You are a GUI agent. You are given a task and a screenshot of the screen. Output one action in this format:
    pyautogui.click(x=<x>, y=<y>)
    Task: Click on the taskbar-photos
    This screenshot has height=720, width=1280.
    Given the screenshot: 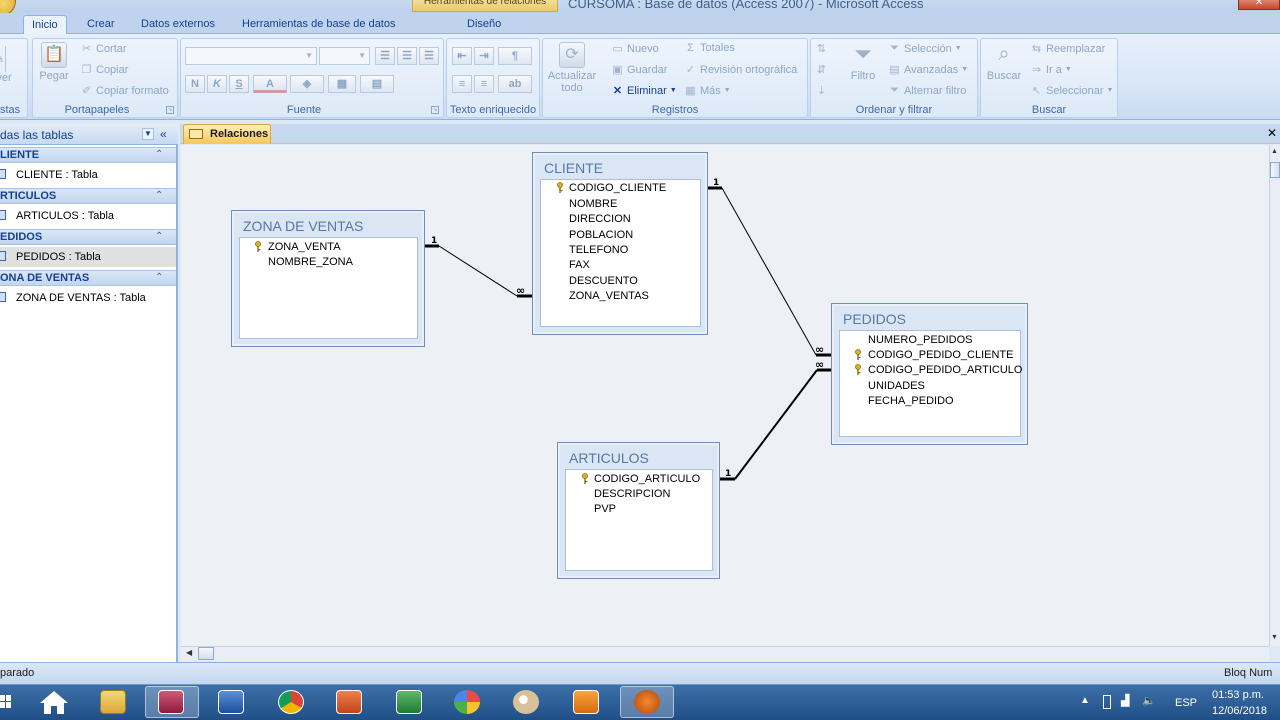 What is the action you would take?
    pyautogui.click(x=468, y=702)
    